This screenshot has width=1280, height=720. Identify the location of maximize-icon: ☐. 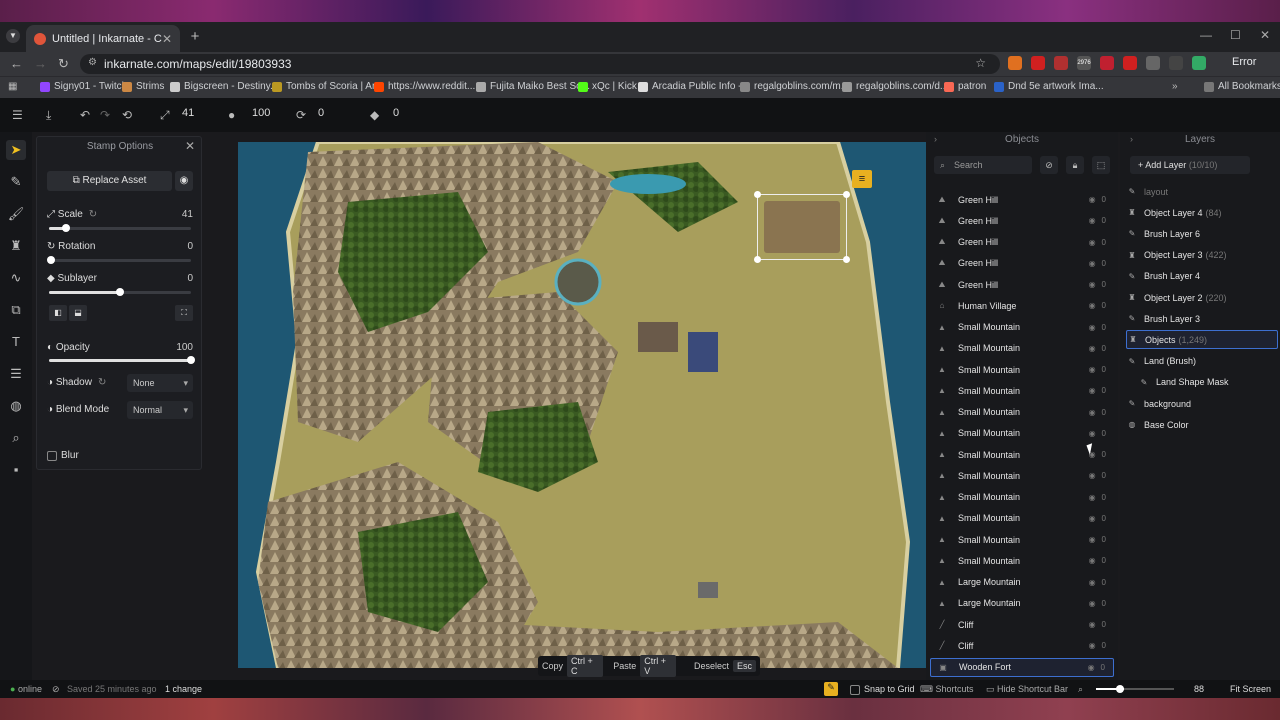
(1235, 35).